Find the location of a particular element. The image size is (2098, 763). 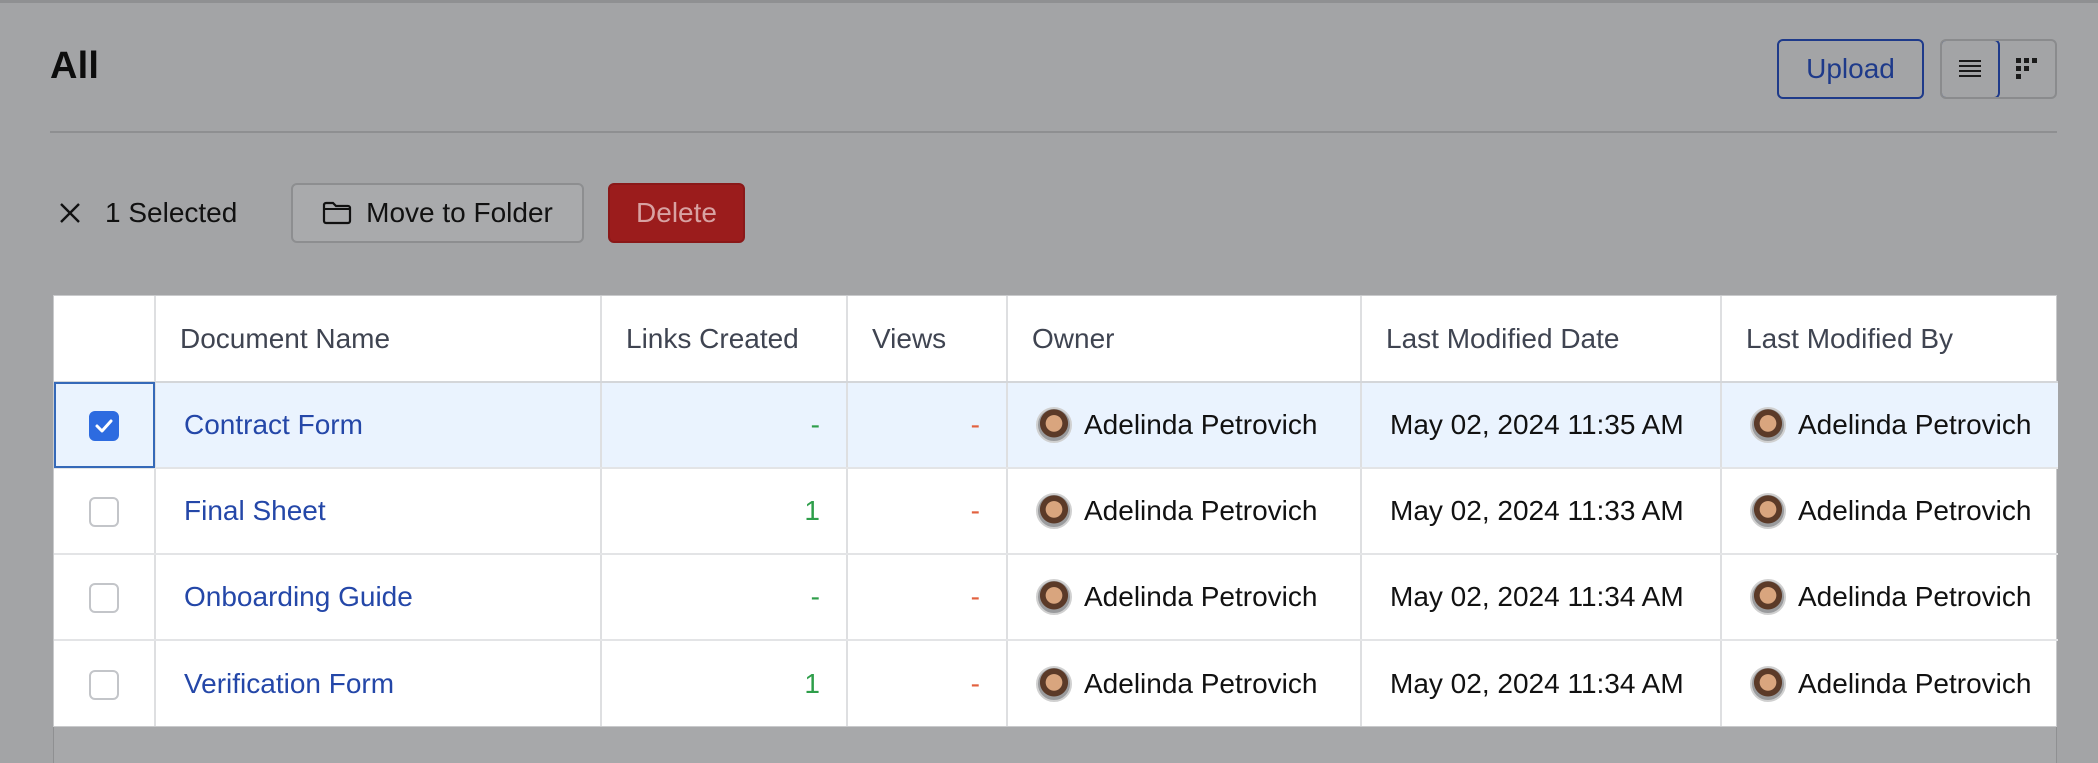

folder-icon is located at coordinates (337, 213).